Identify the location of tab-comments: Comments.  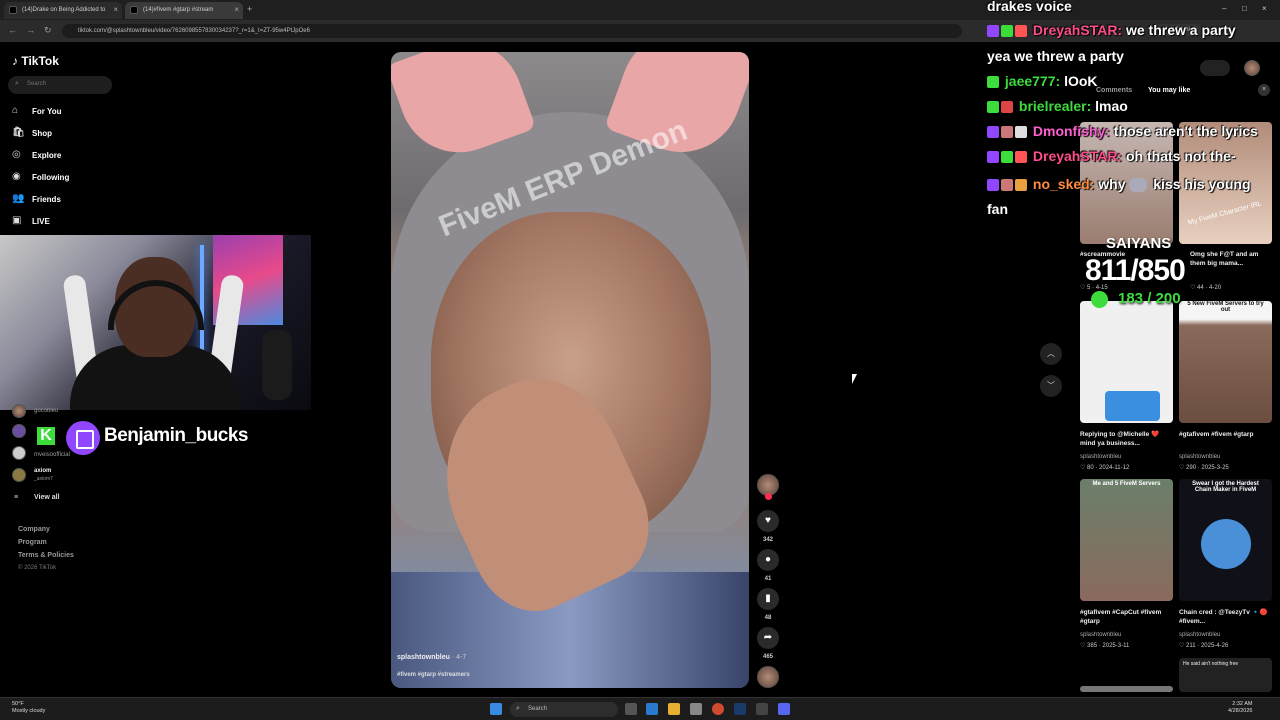
(1114, 90).